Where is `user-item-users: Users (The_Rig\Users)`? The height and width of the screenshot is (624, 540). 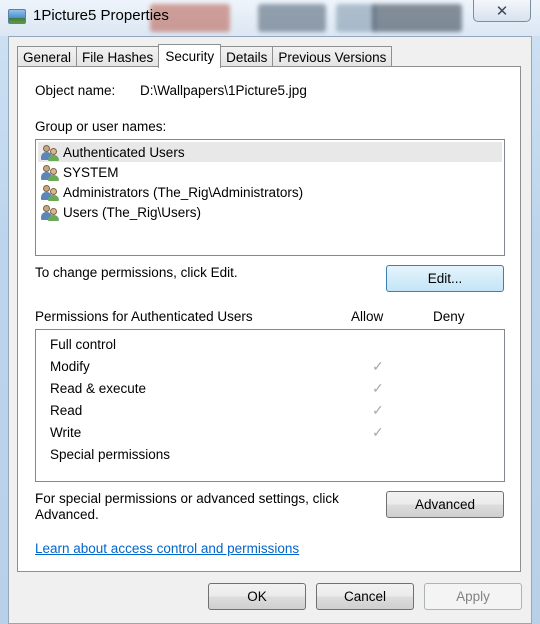
user-item-users: Users (The_Rig\Users) is located at coordinates (270, 212).